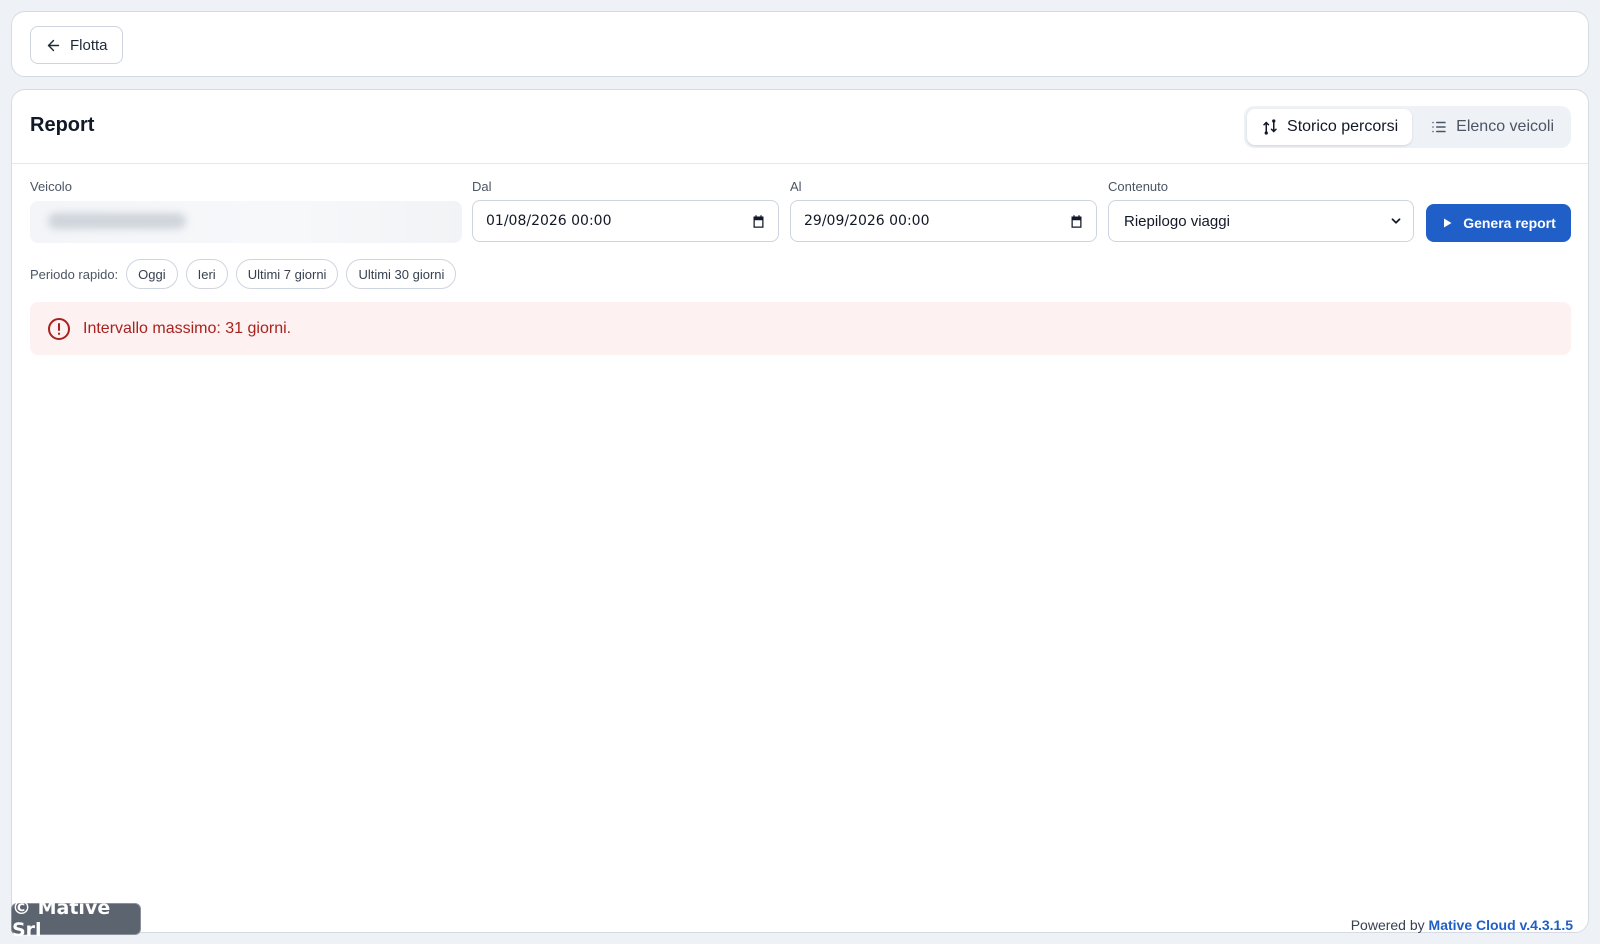  I want to click on powered-by: Powered by Mative Cloud v.4.3.1.5, so click(1462, 925).